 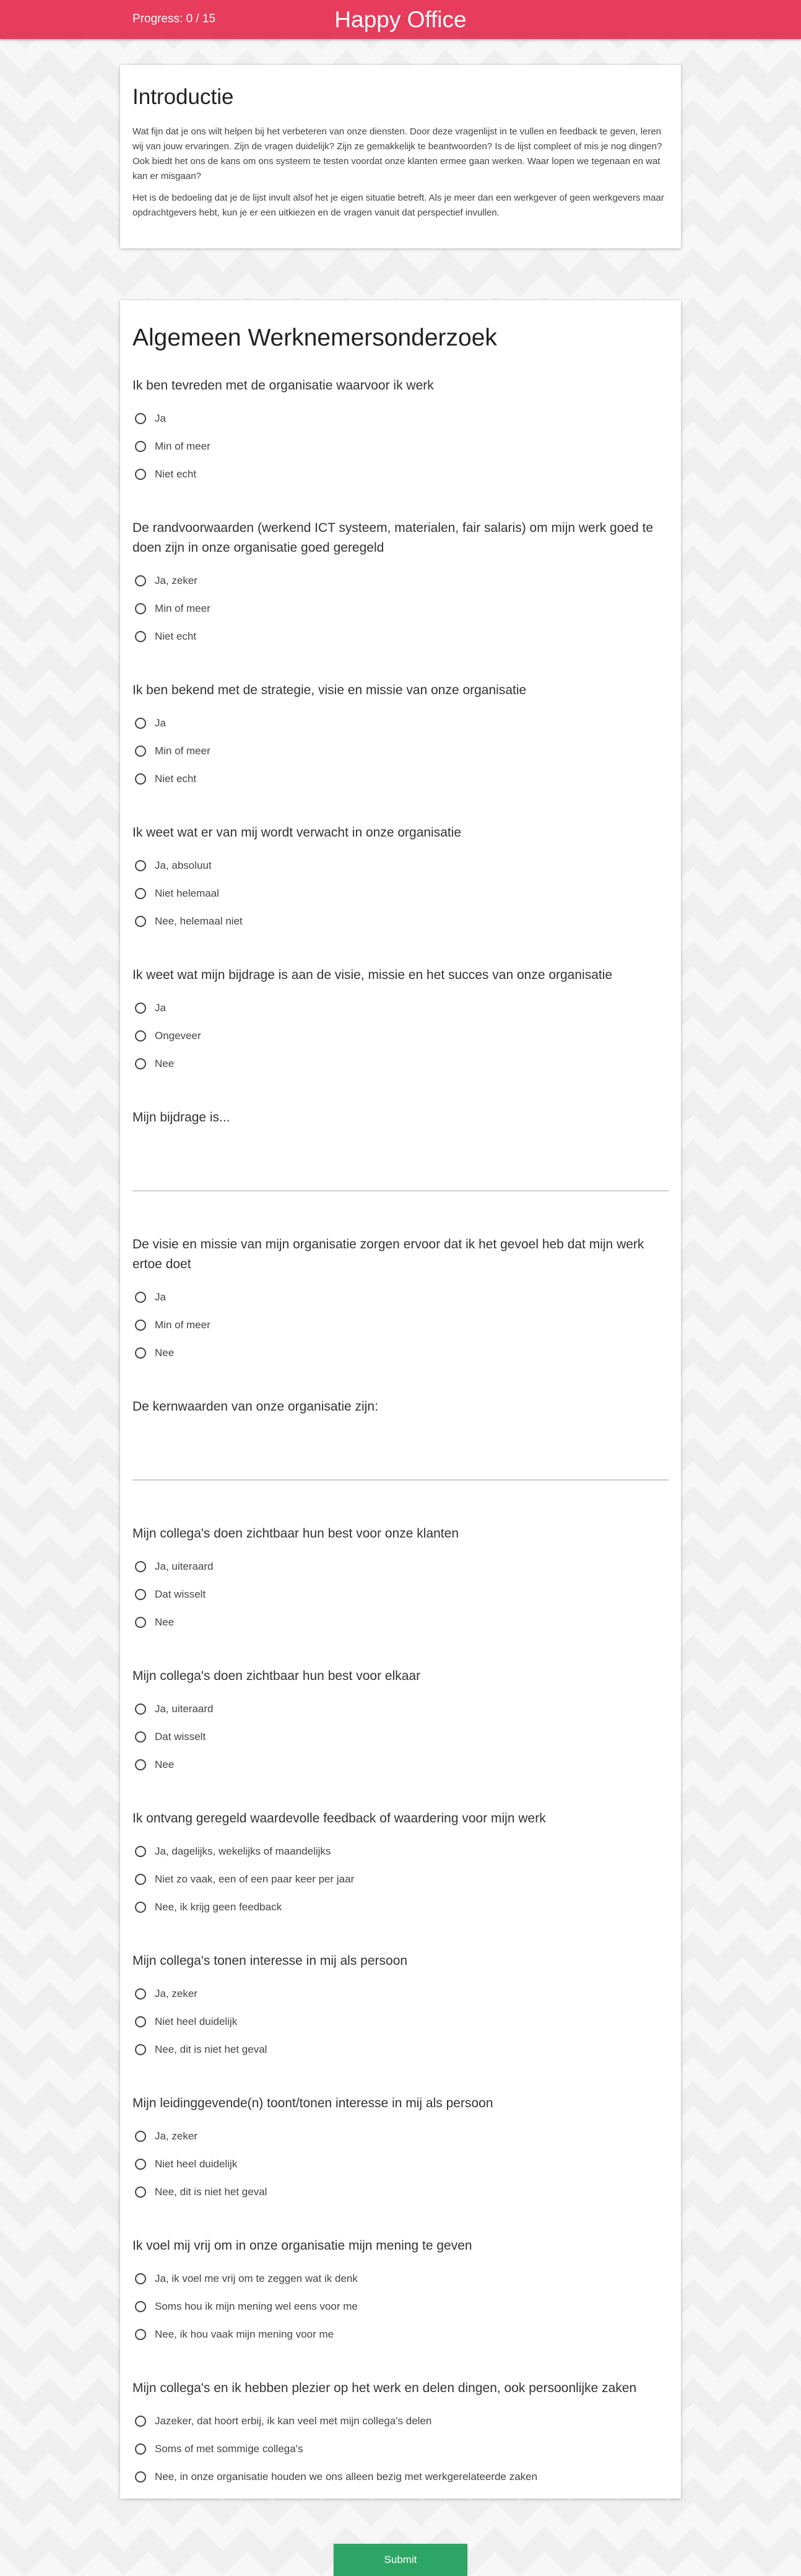 What do you see at coordinates (400, 1907) in the screenshot?
I see `radio-option: Nee, ik krijg geen feedback` at bounding box center [400, 1907].